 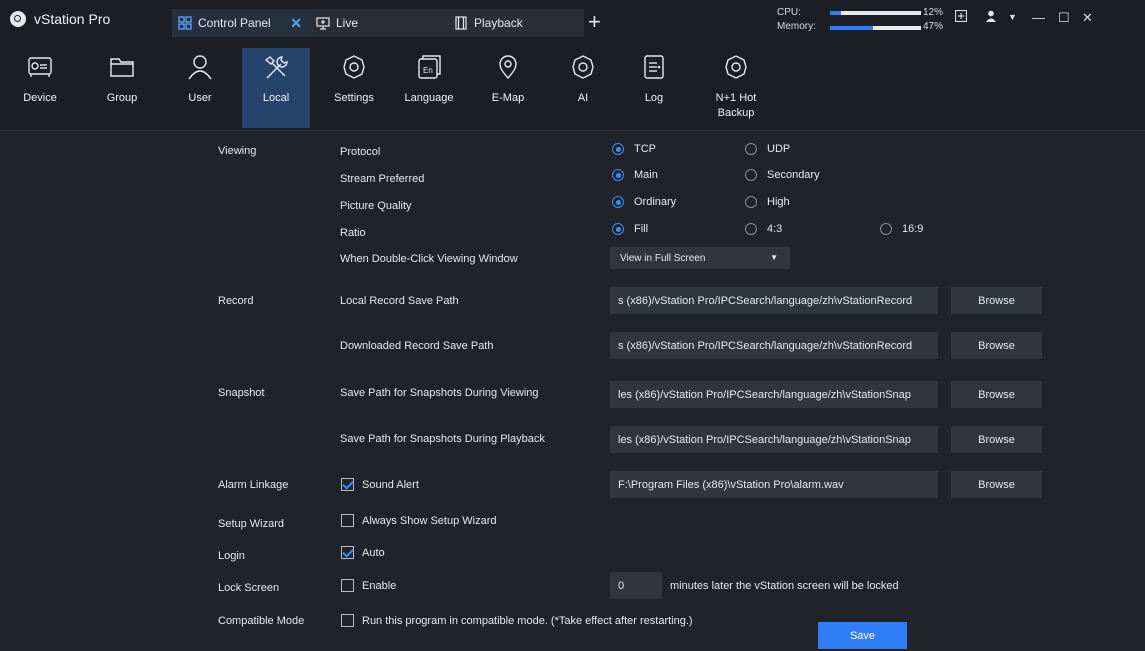 What do you see at coordinates (251, 524) in the screenshot?
I see `section-setup-wizard: Setup Wizard` at bounding box center [251, 524].